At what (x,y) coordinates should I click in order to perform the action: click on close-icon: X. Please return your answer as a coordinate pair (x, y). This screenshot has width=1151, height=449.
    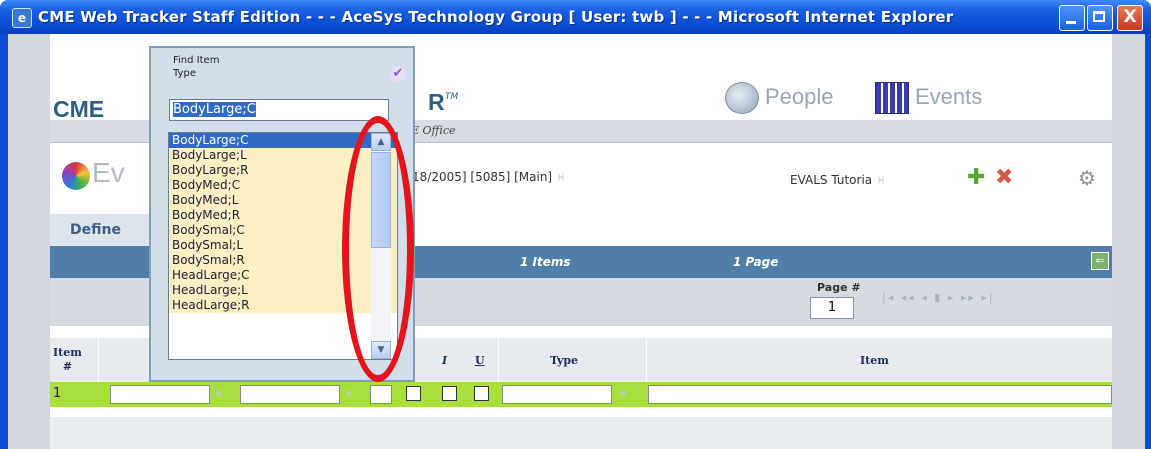
    Looking at the image, I should click on (1130, 17).